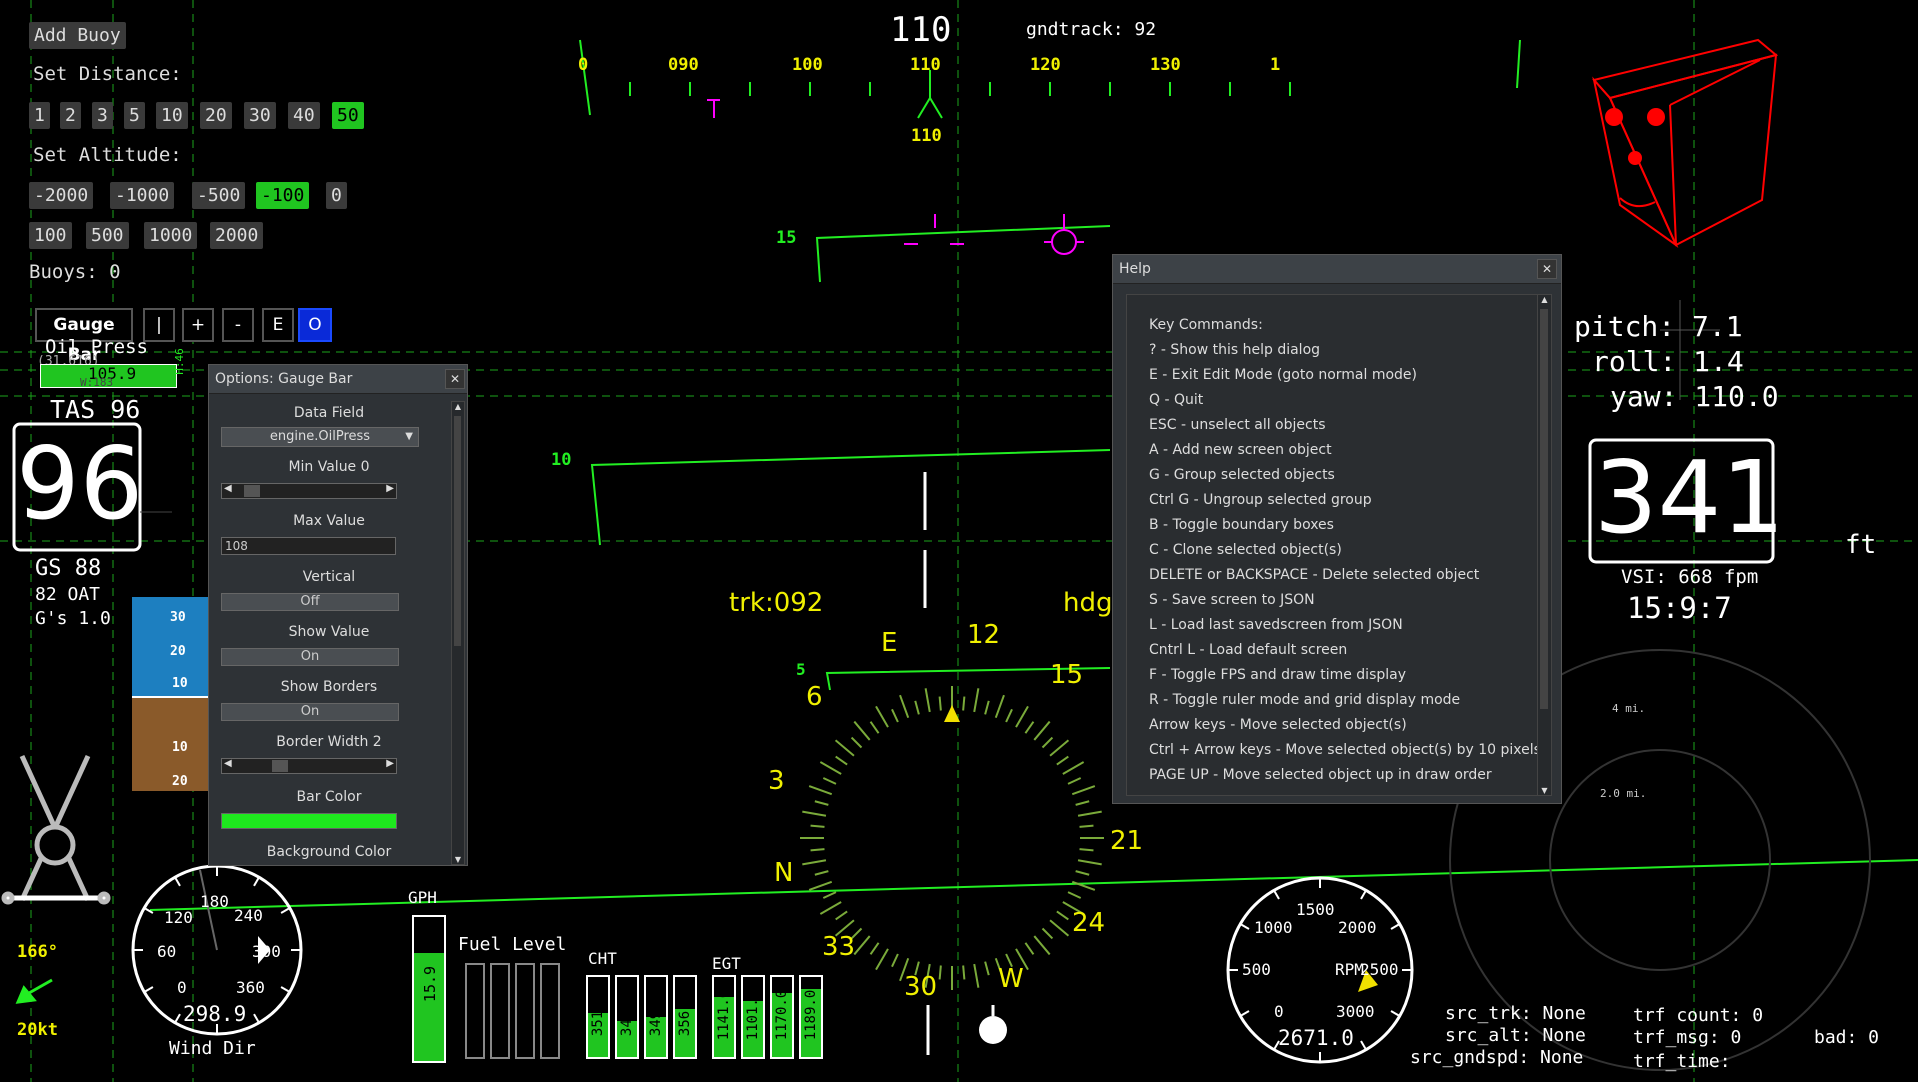 This screenshot has width=1918, height=1082. Describe the element at coordinates (1355, 1011) in the screenshot. I see `rpm-3000: 3000` at that location.